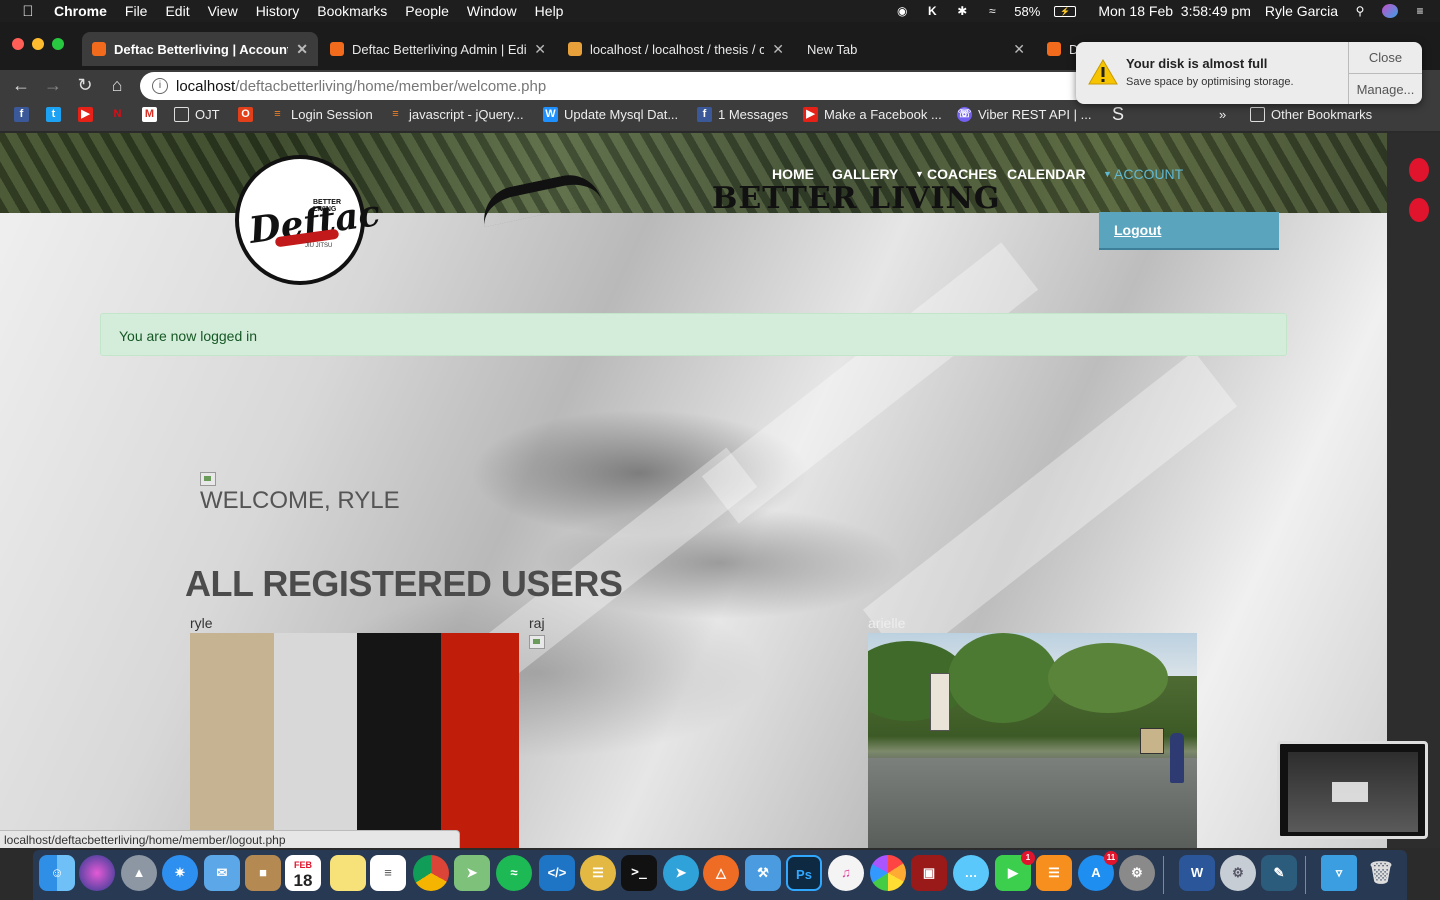  Describe the element at coordinates (992, 11) in the screenshot. I see `wifi-icon: ≈` at that location.